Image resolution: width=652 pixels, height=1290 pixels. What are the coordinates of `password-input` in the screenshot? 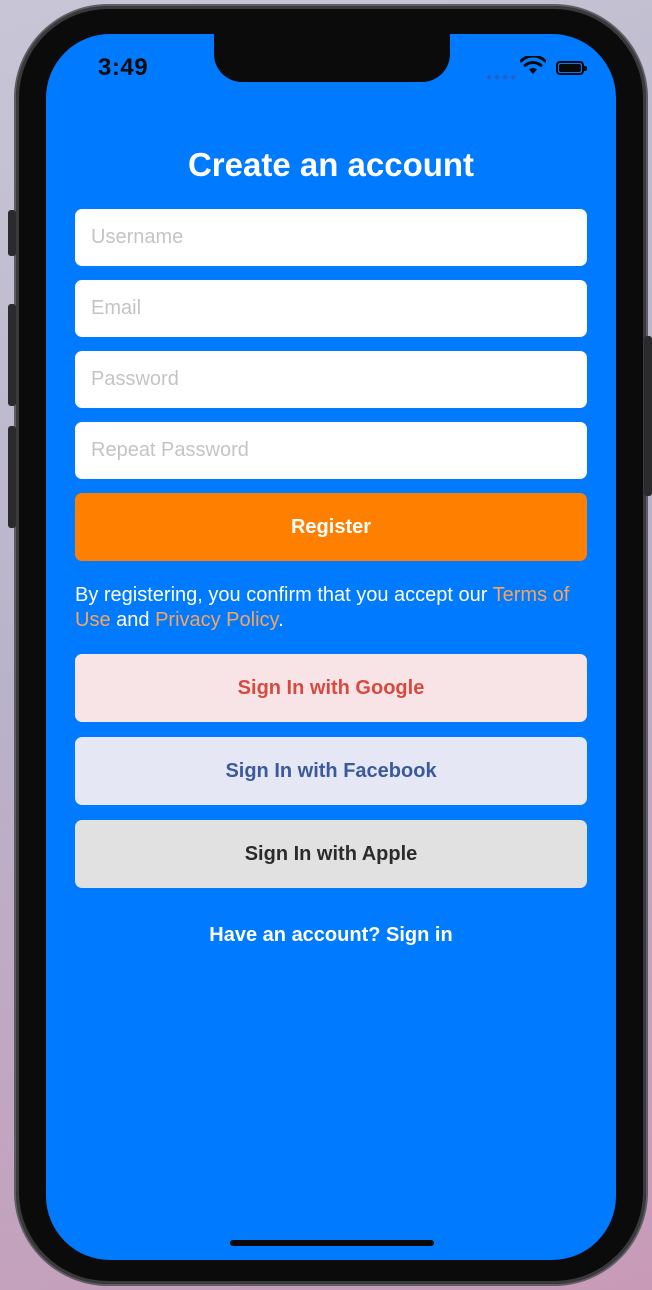 It's located at (331, 379).